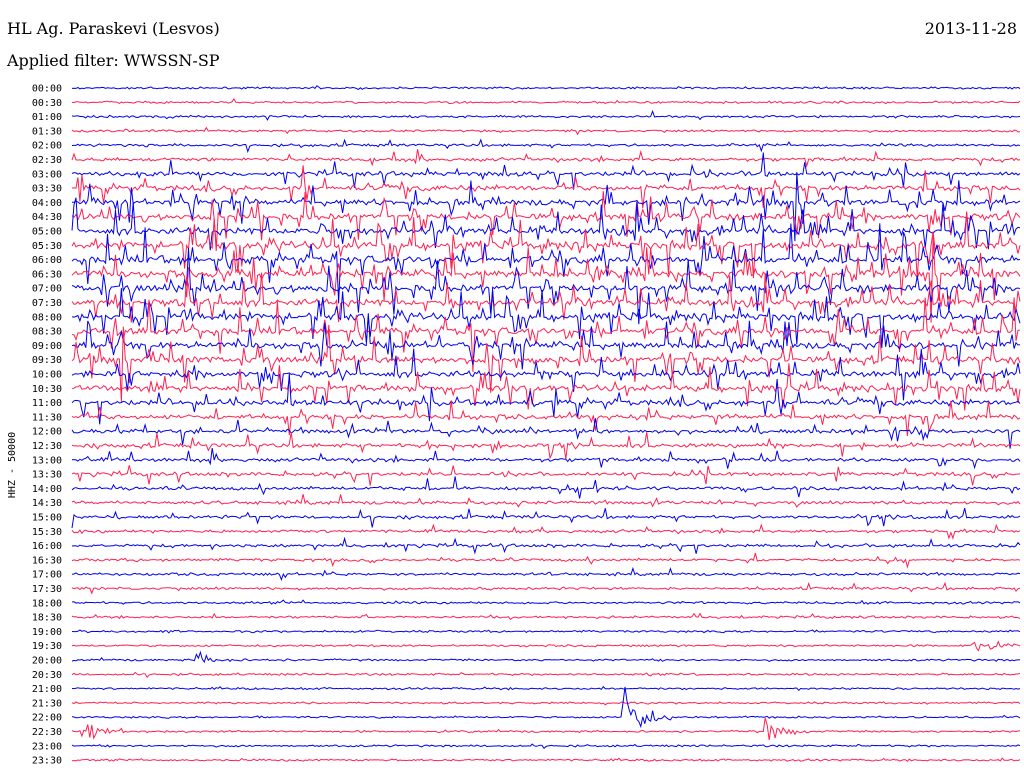 This screenshot has height=780, width=1024. I want to click on time-tick-label: 19:00, so click(47, 632).